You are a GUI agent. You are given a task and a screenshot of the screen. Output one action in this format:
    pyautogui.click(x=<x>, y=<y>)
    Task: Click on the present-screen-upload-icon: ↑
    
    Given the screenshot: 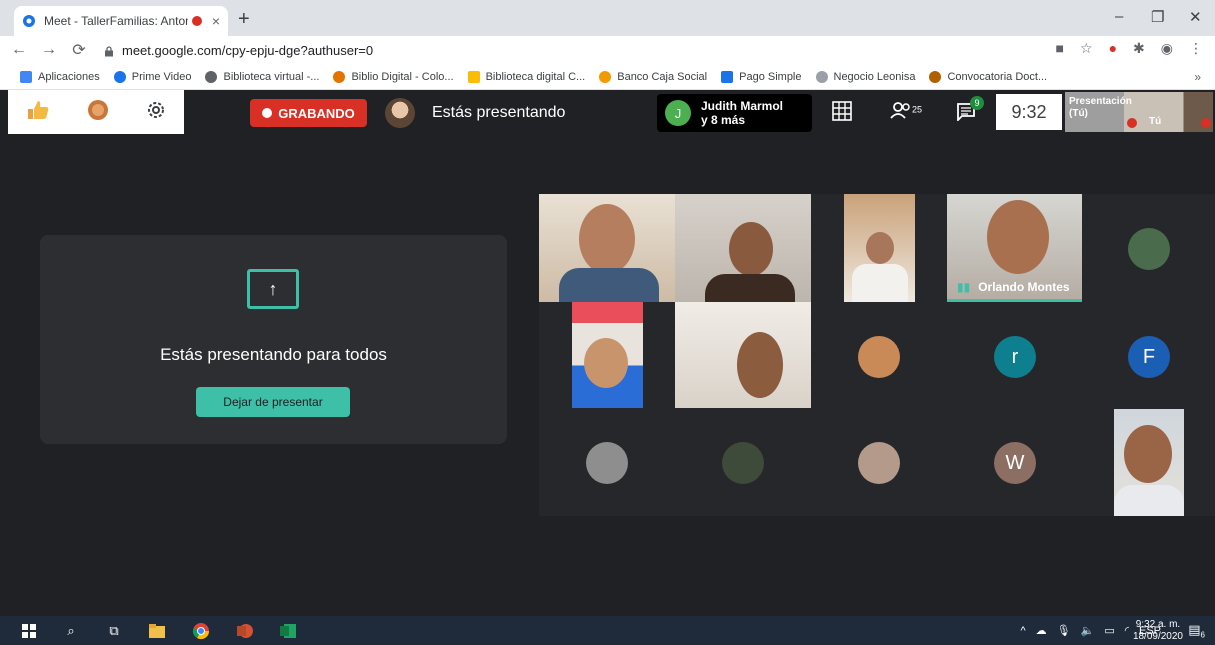 What is the action you would take?
    pyautogui.click(x=273, y=289)
    